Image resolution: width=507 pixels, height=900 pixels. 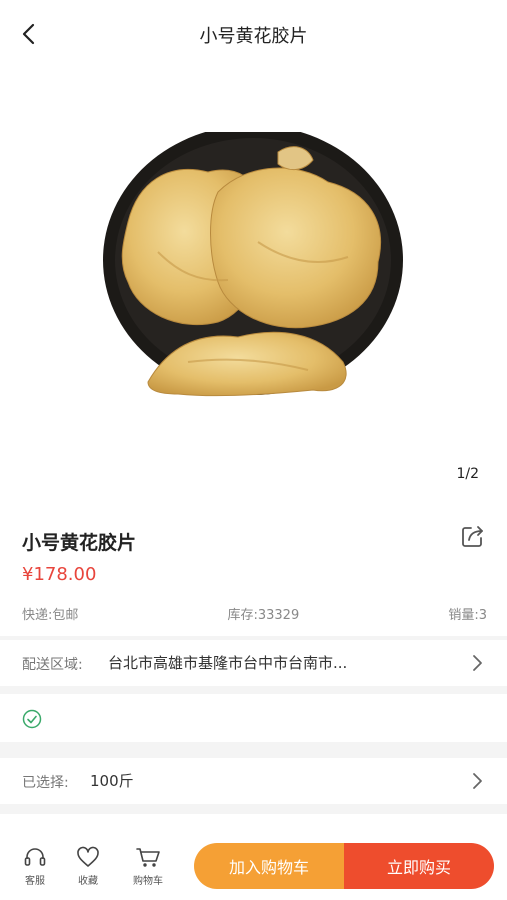 I want to click on headset-icon, so click(x=35, y=857).